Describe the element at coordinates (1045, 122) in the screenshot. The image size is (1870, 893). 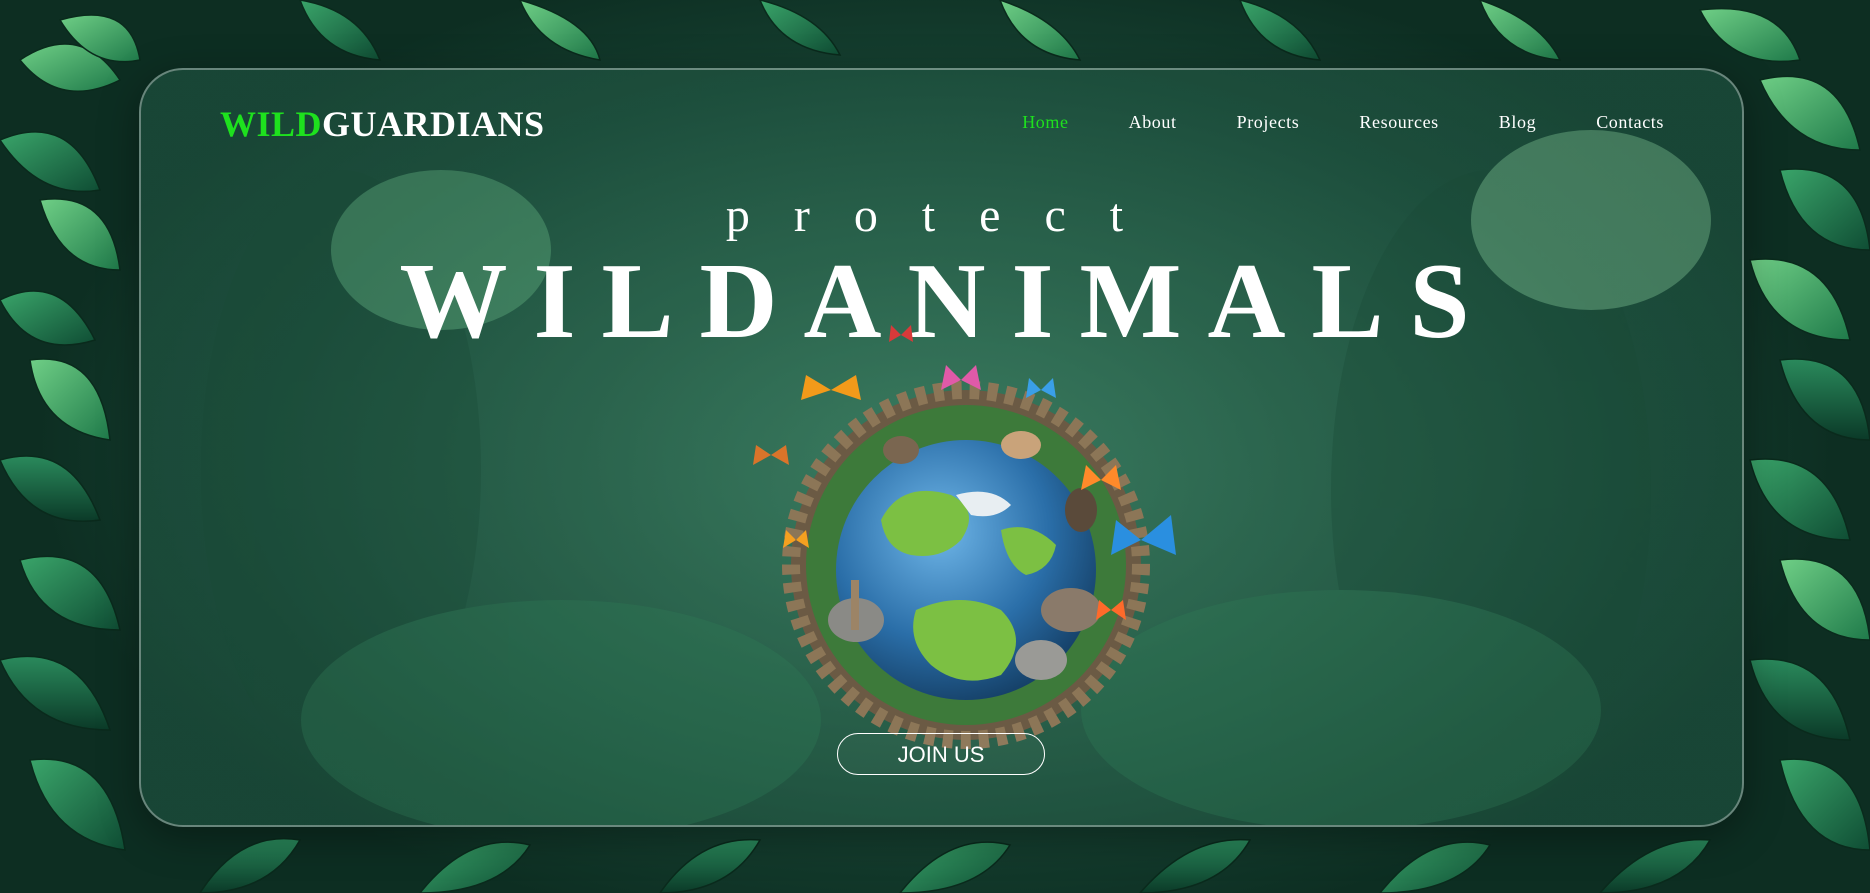
I see `nav-link-home: Home` at that location.